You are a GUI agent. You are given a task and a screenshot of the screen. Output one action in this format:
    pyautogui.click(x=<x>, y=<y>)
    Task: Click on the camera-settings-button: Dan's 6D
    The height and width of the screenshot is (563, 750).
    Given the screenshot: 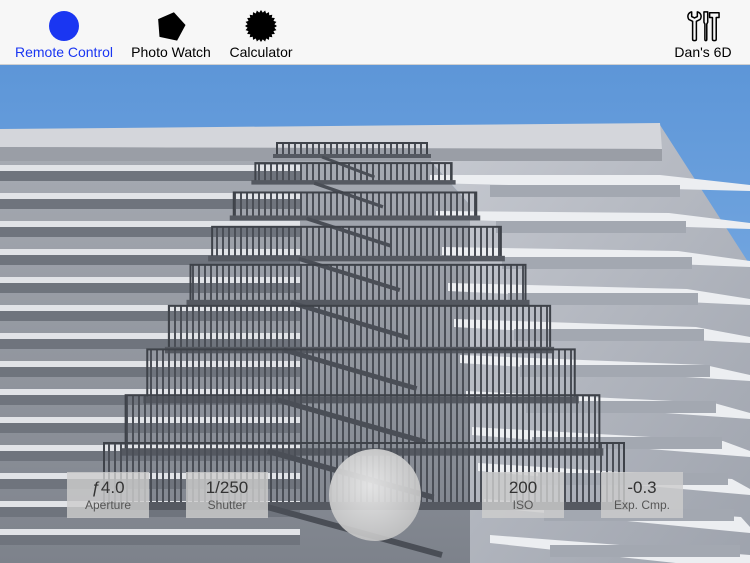 What is the action you would take?
    pyautogui.click(x=703, y=32)
    